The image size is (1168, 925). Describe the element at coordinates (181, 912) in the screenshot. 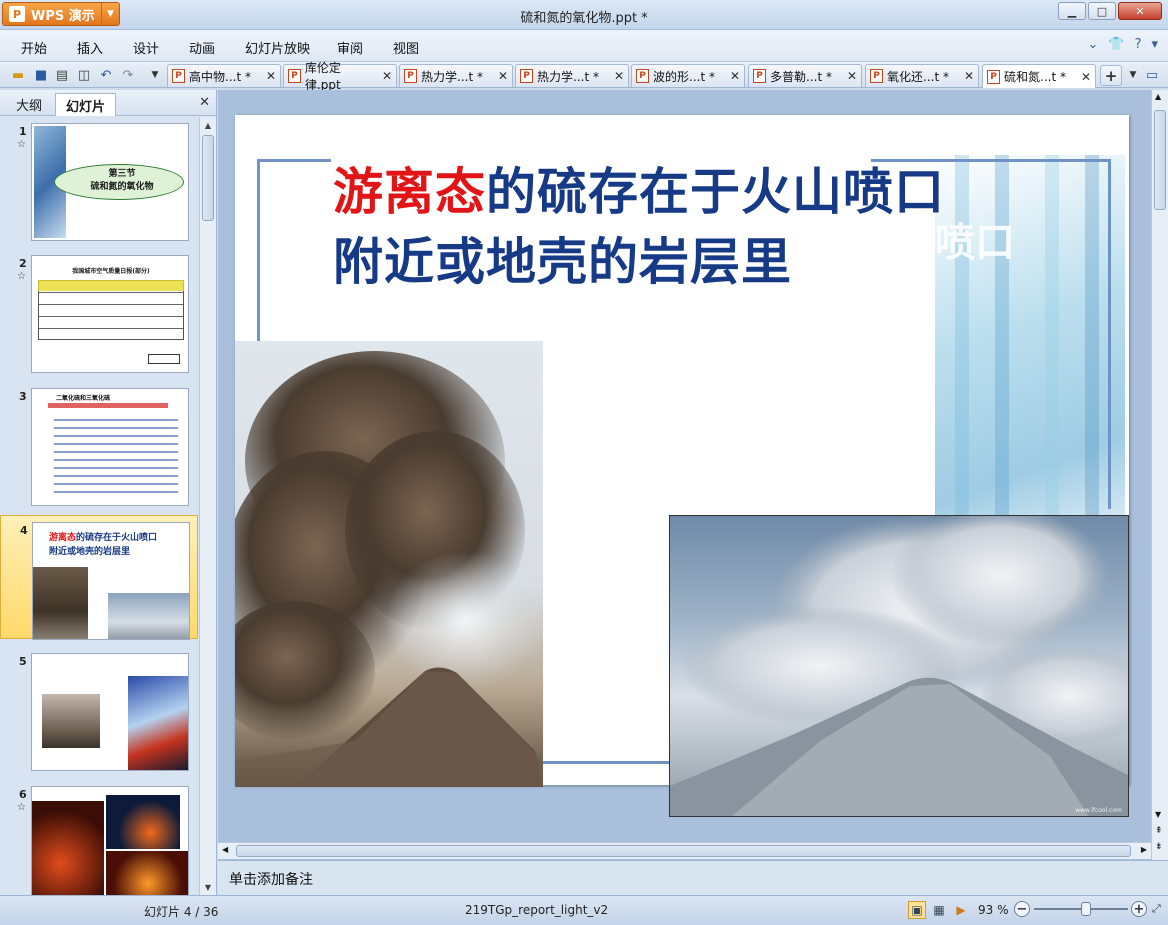

I see `slide-indicator: 幻灯片 4 / 36` at that location.